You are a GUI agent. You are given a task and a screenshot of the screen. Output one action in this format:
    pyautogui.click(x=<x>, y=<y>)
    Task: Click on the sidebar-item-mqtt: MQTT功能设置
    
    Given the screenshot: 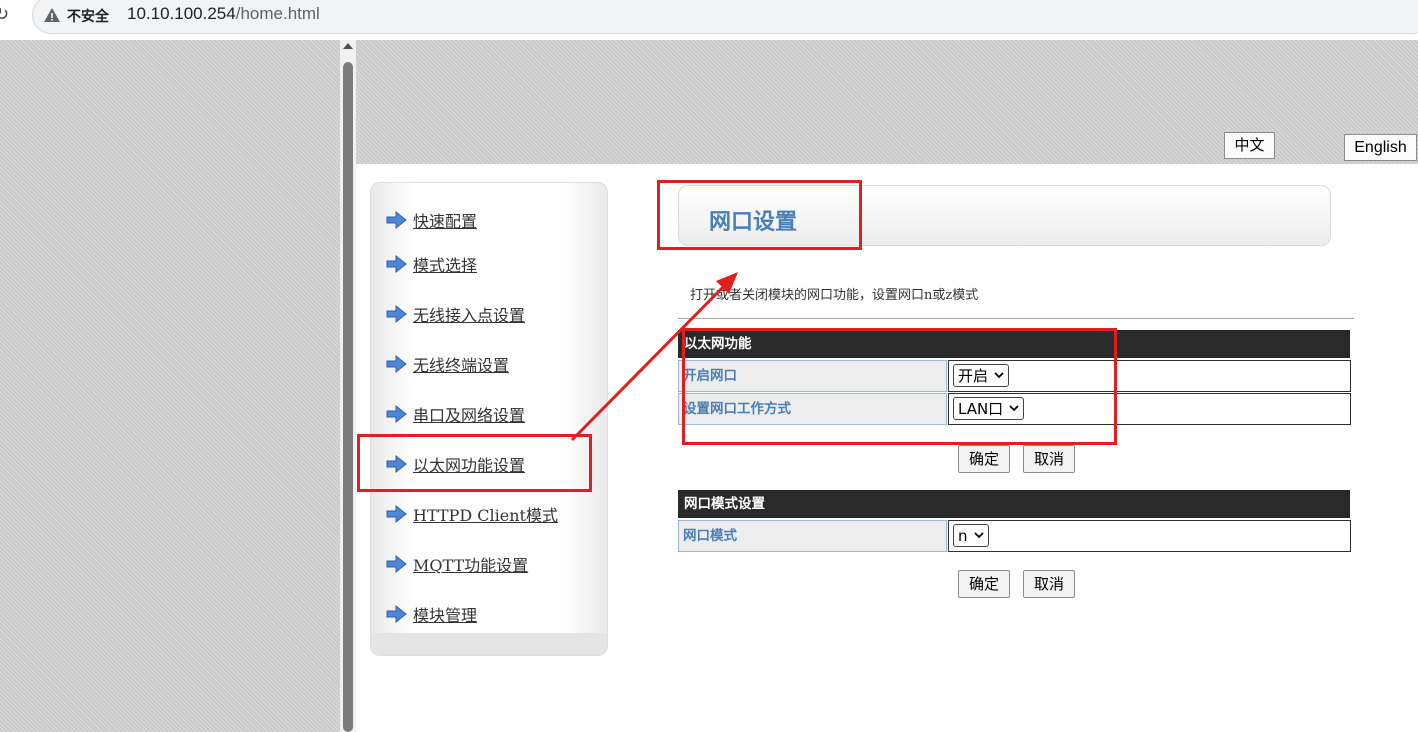 What is the action you would take?
    pyautogui.click(x=457, y=564)
    